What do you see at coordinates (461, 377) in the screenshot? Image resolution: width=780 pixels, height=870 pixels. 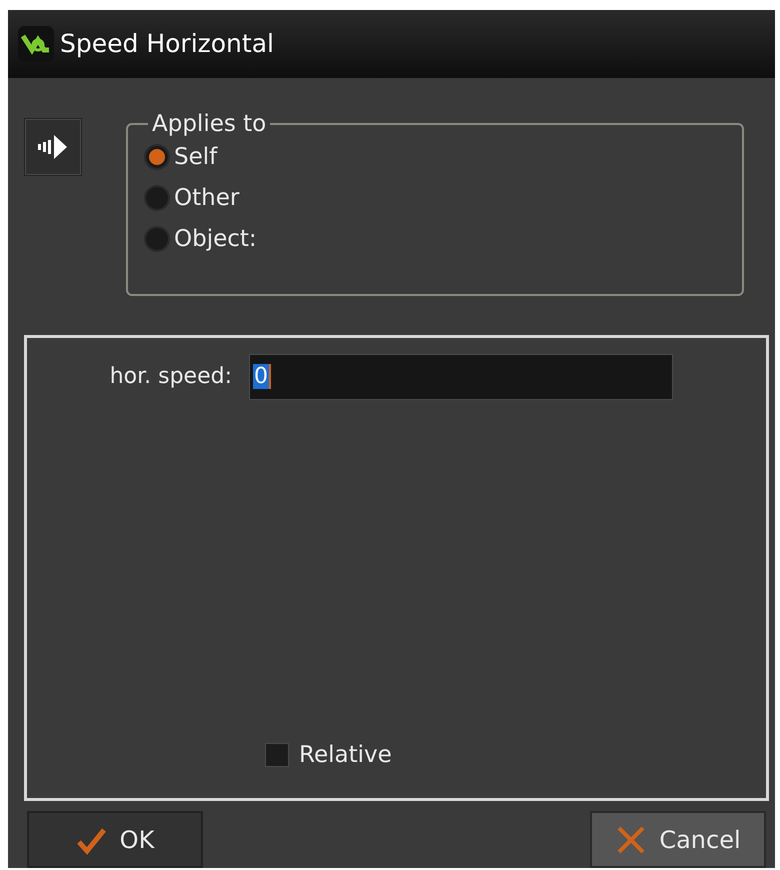 I see `input-field: 0` at bounding box center [461, 377].